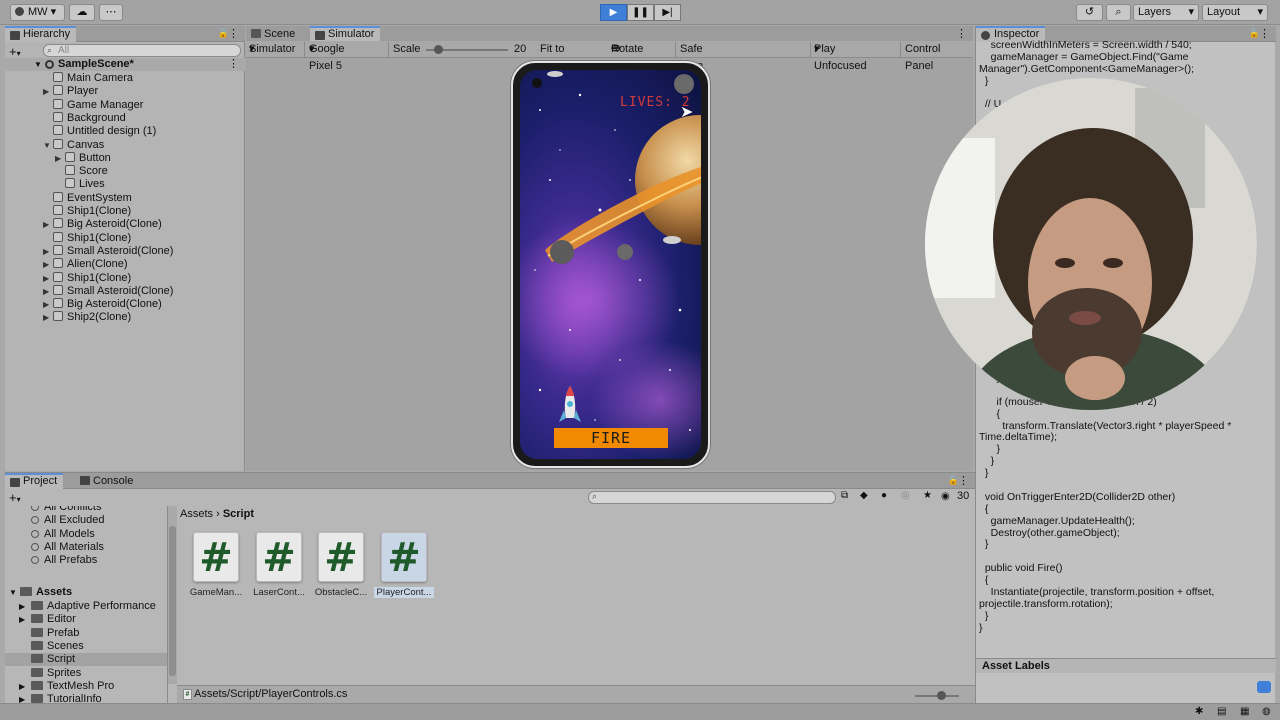  What do you see at coordinates (884, 495) in the screenshot?
I see `tag-icon: ●` at bounding box center [884, 495].